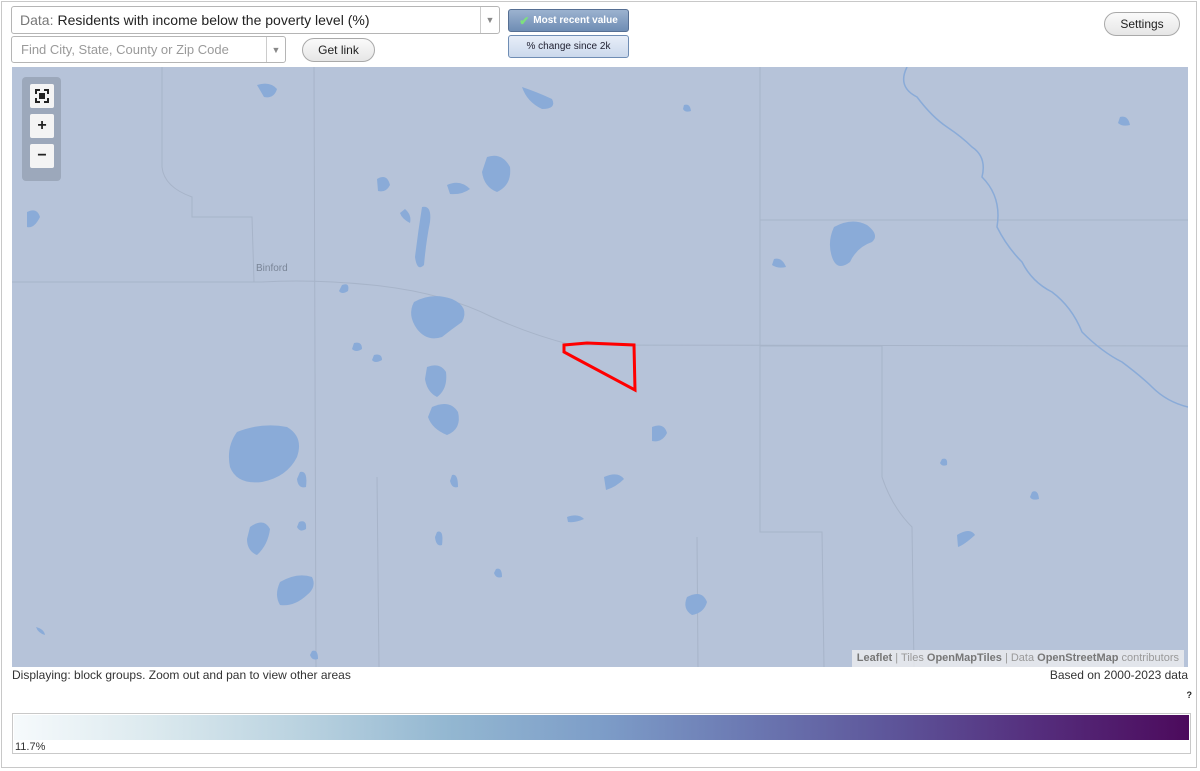 This screenshot has width=1200, height=771. I want to click on zoom-out-button: −, so click(42, 156).